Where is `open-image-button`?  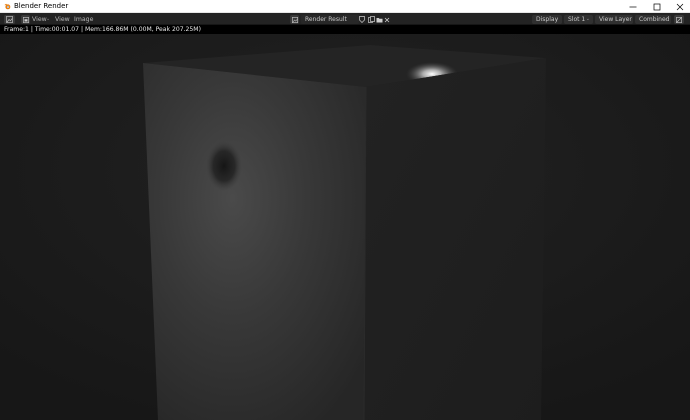
open-image-button is located at coordinates (379, 19).